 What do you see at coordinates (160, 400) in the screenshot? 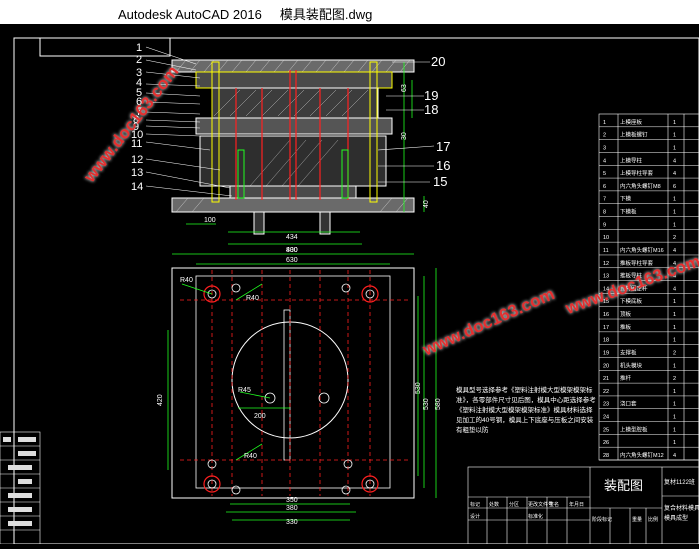
I see `dim-420: 420` at bounding box center [160, 400].